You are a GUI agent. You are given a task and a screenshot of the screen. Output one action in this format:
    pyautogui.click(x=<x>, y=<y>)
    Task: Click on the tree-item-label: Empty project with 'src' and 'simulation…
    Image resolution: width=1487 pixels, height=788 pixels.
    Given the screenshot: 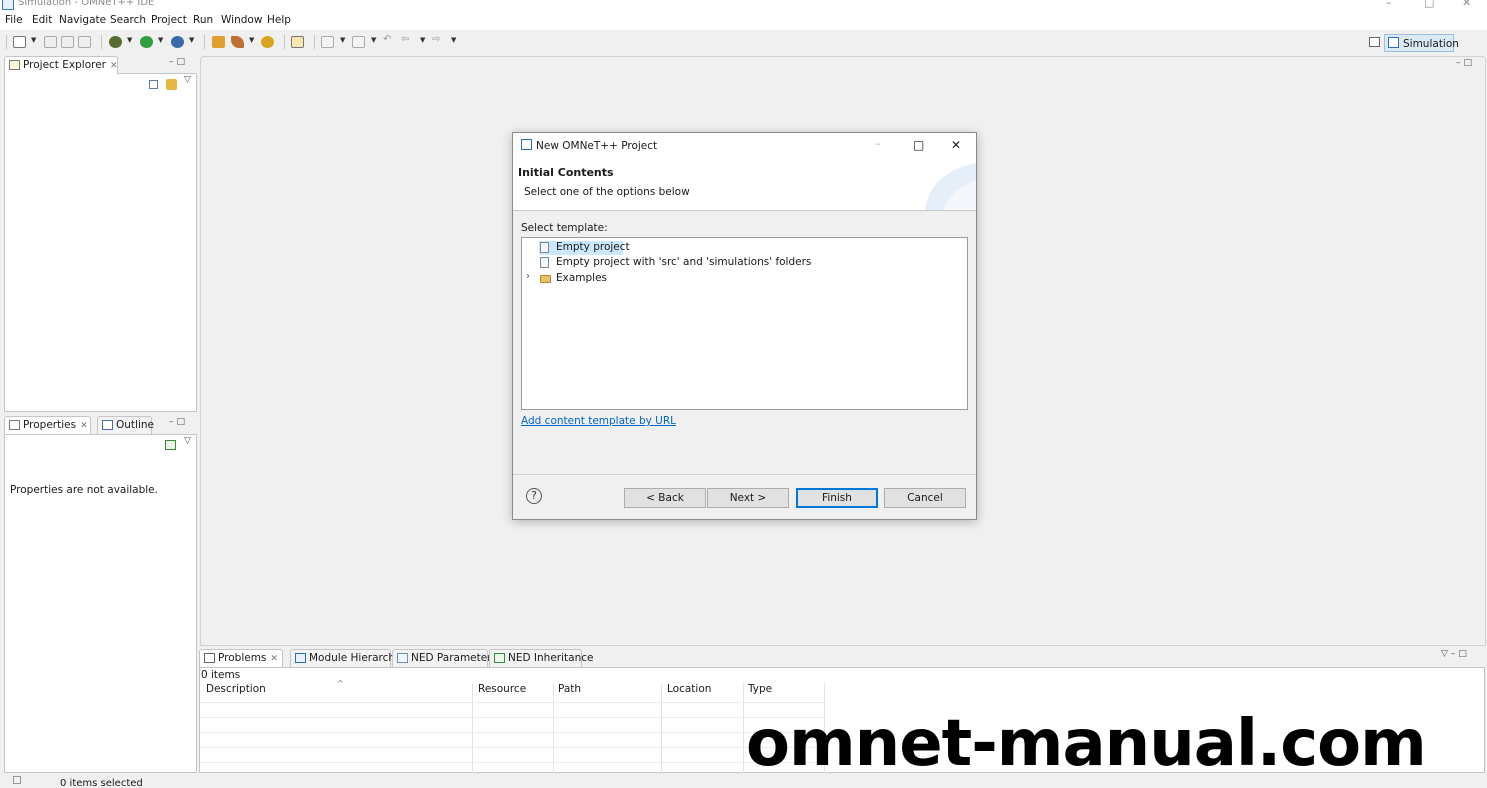 What is the action you would take?
    pyautogui.click(x=684, y=262)
    